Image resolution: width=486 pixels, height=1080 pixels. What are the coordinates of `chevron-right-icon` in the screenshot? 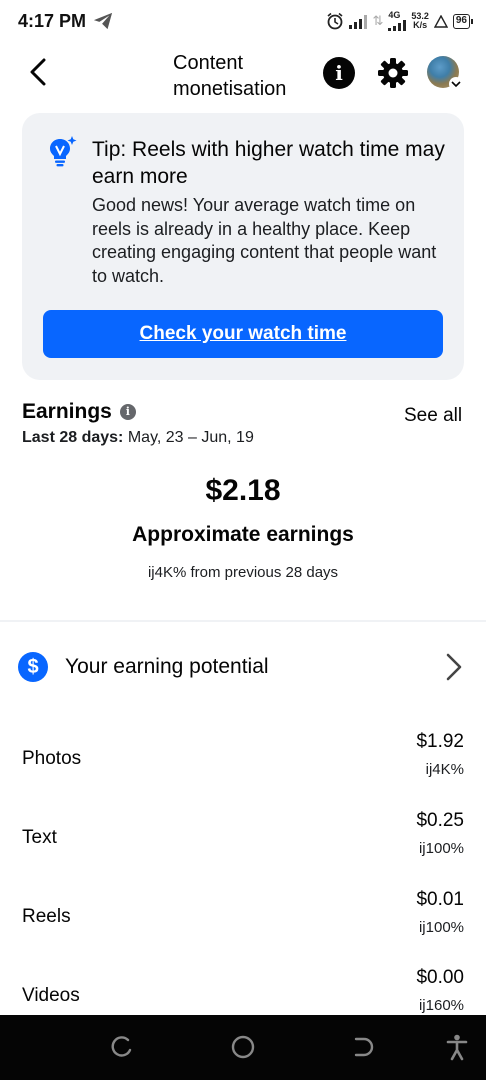 It's located at (454, 667).